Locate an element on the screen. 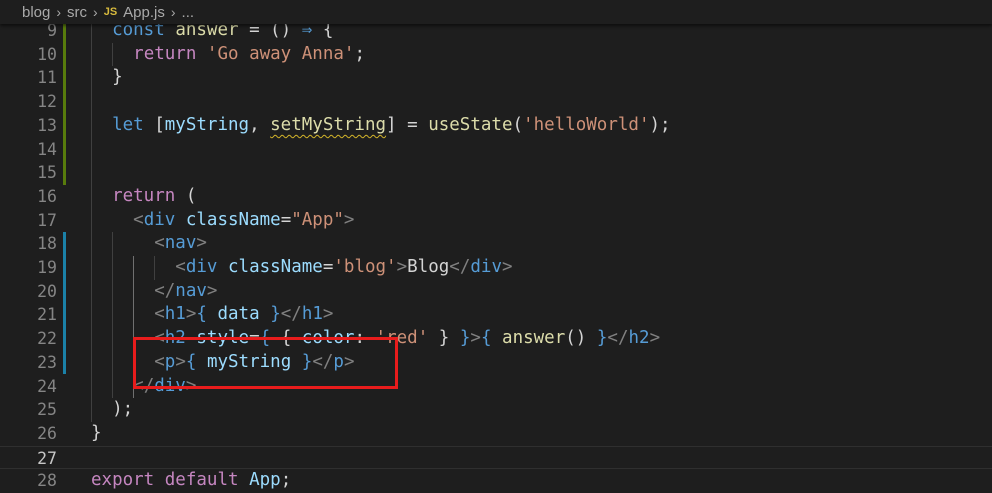  javascript-file-icon: JS is located at coordinates (110, 12).